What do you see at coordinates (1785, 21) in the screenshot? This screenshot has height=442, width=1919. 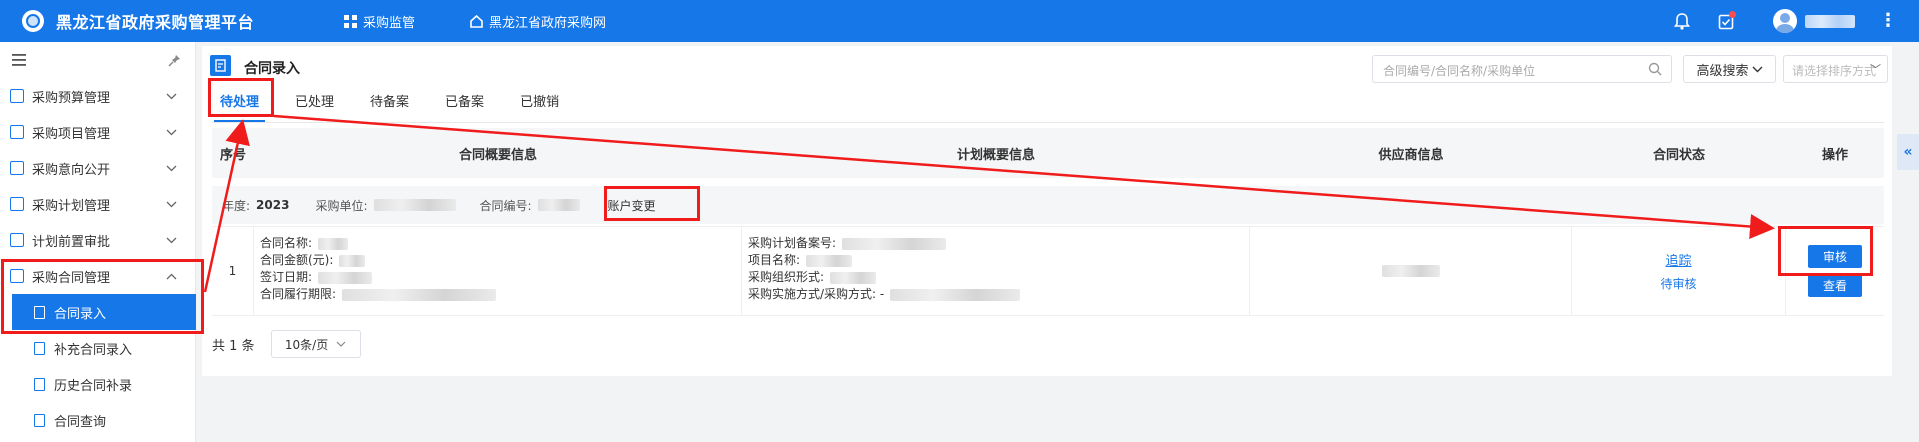 I see `user-avatar-icon` at bounding box center [1785, 21].